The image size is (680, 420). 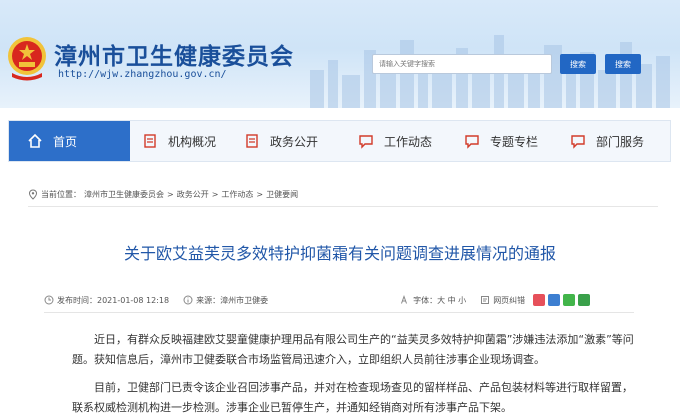 What do you see at coordinates (282, 194) in the screenshot?
I see `breadcrumb-link-health-news: 卫健要闻` at bounding box center [282, 194].